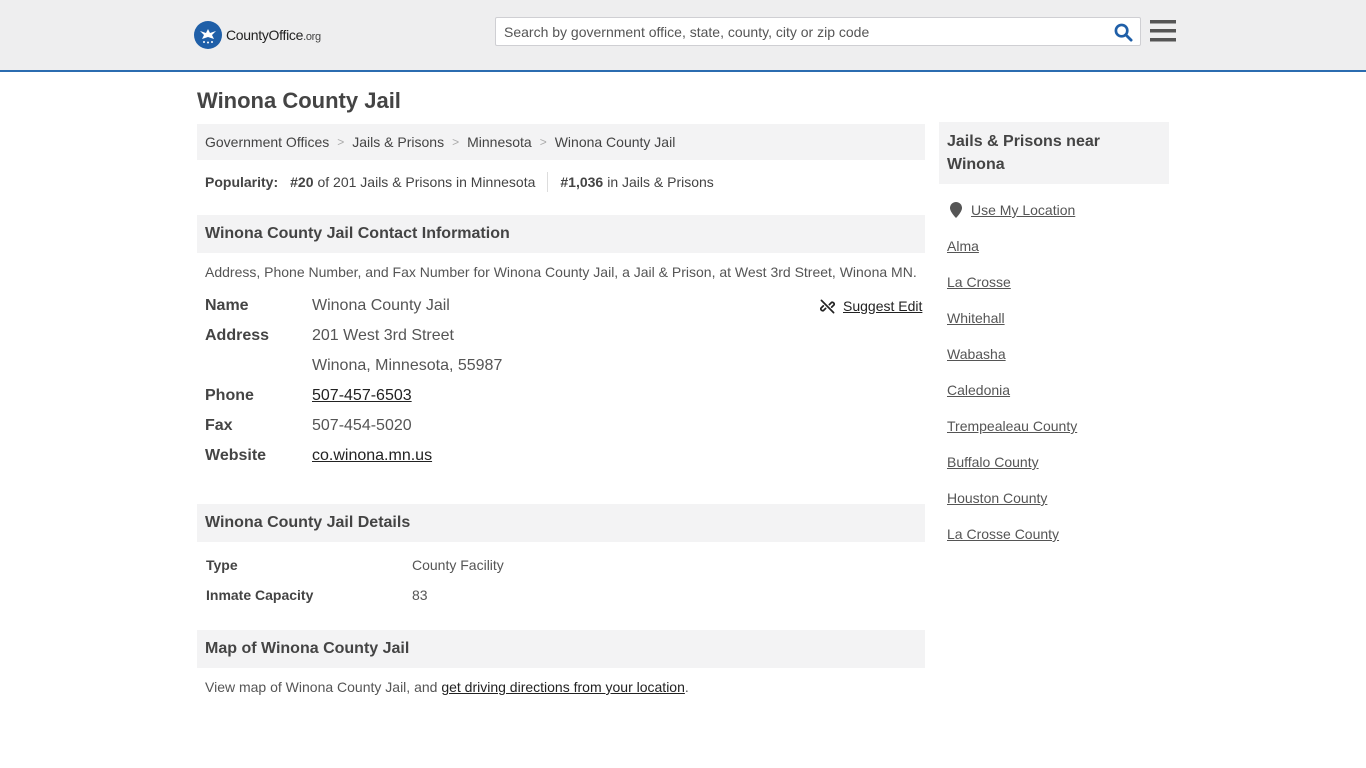 Image resolution: width=1366 pixels, height=768 pixels. Describe the element at coordinates (381, 305) in the screenshot. I see `contact-value-name: Winona County Jail` at that location.